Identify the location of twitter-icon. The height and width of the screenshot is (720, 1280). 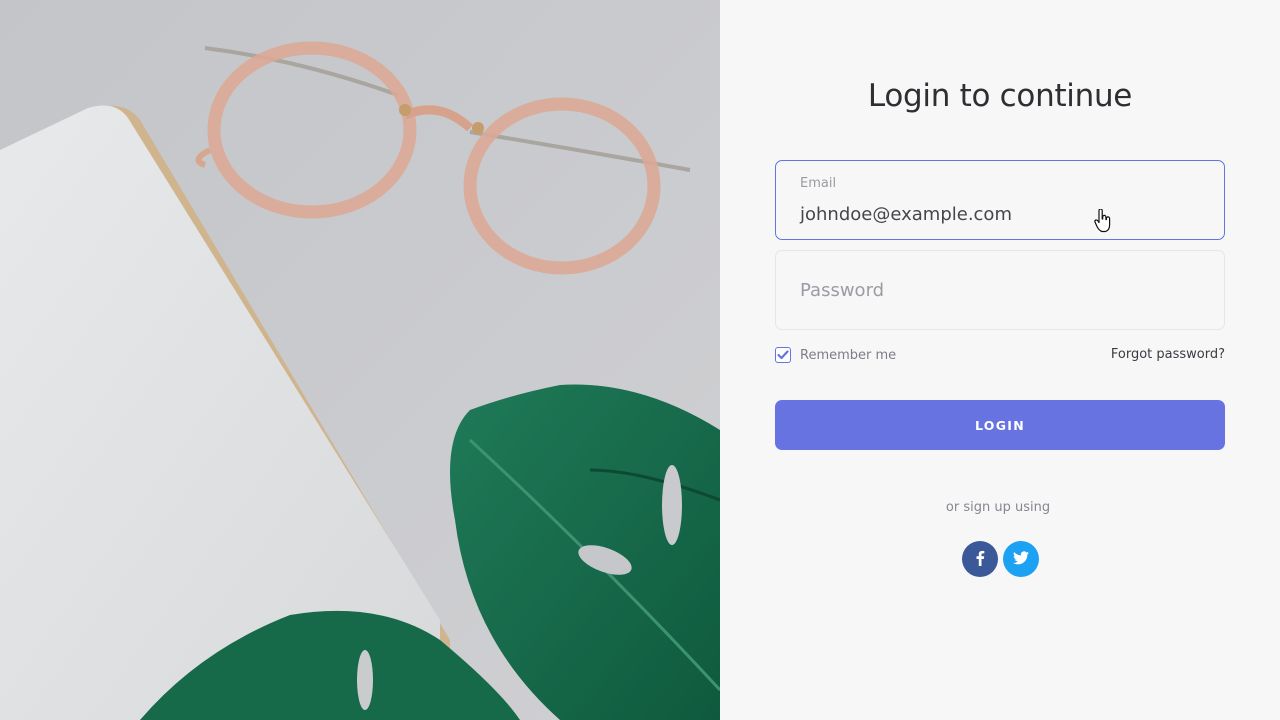
(1021, 559).